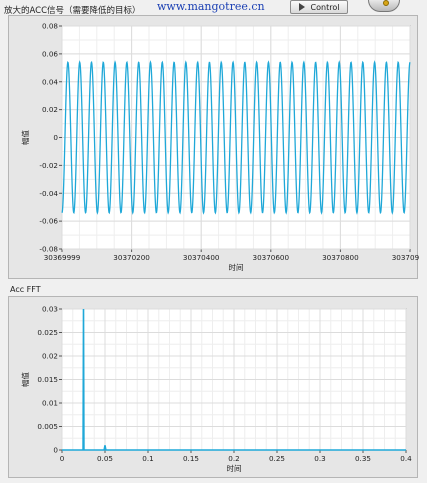 The image size is (427, 483). I want to click on y-tick-label: 0.04, so click(50, 81).